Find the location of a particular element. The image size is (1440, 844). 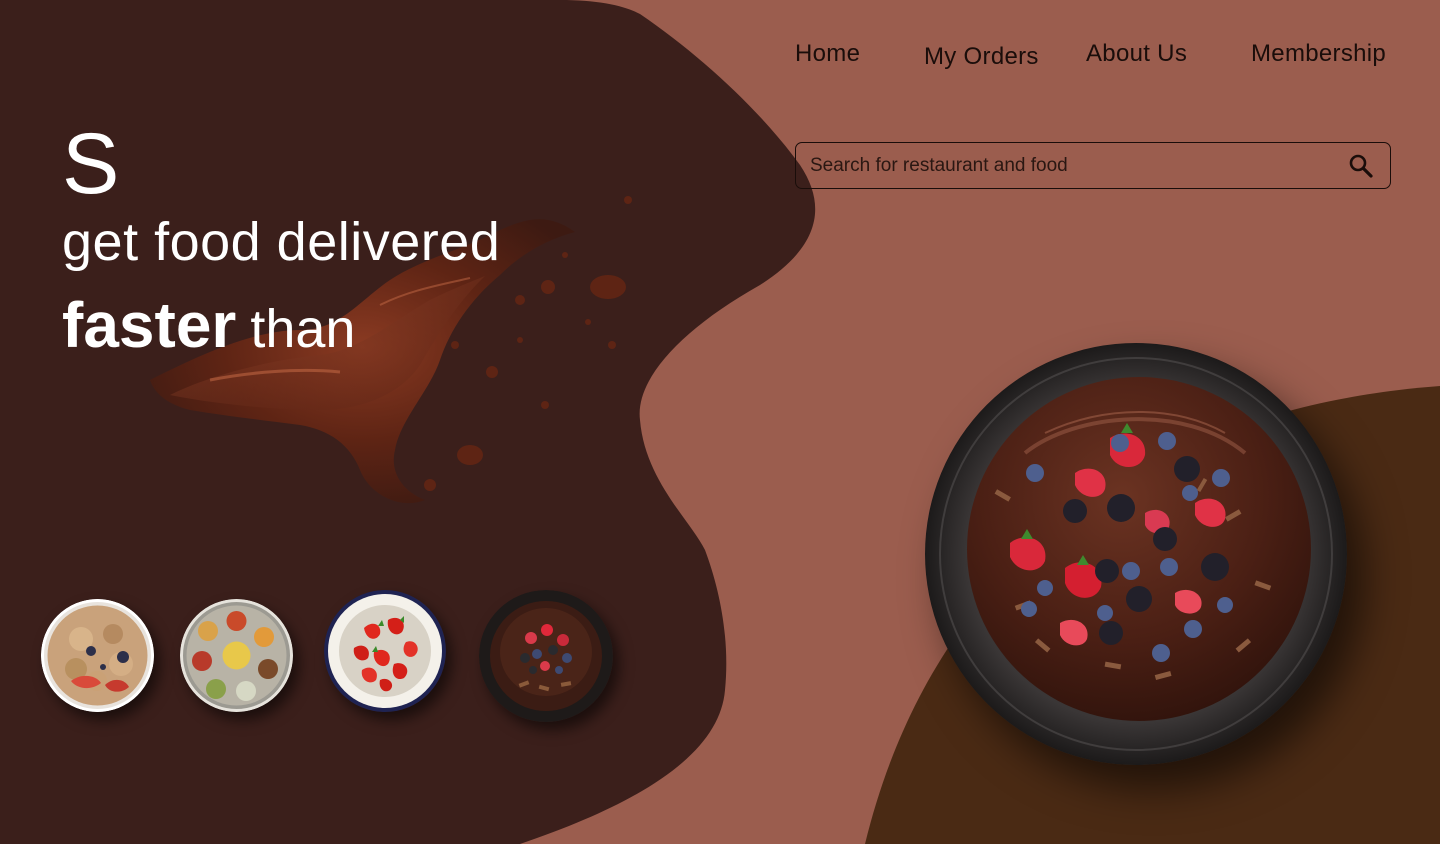

oatmeal-bowl-image is located at coordinates (97, 655).